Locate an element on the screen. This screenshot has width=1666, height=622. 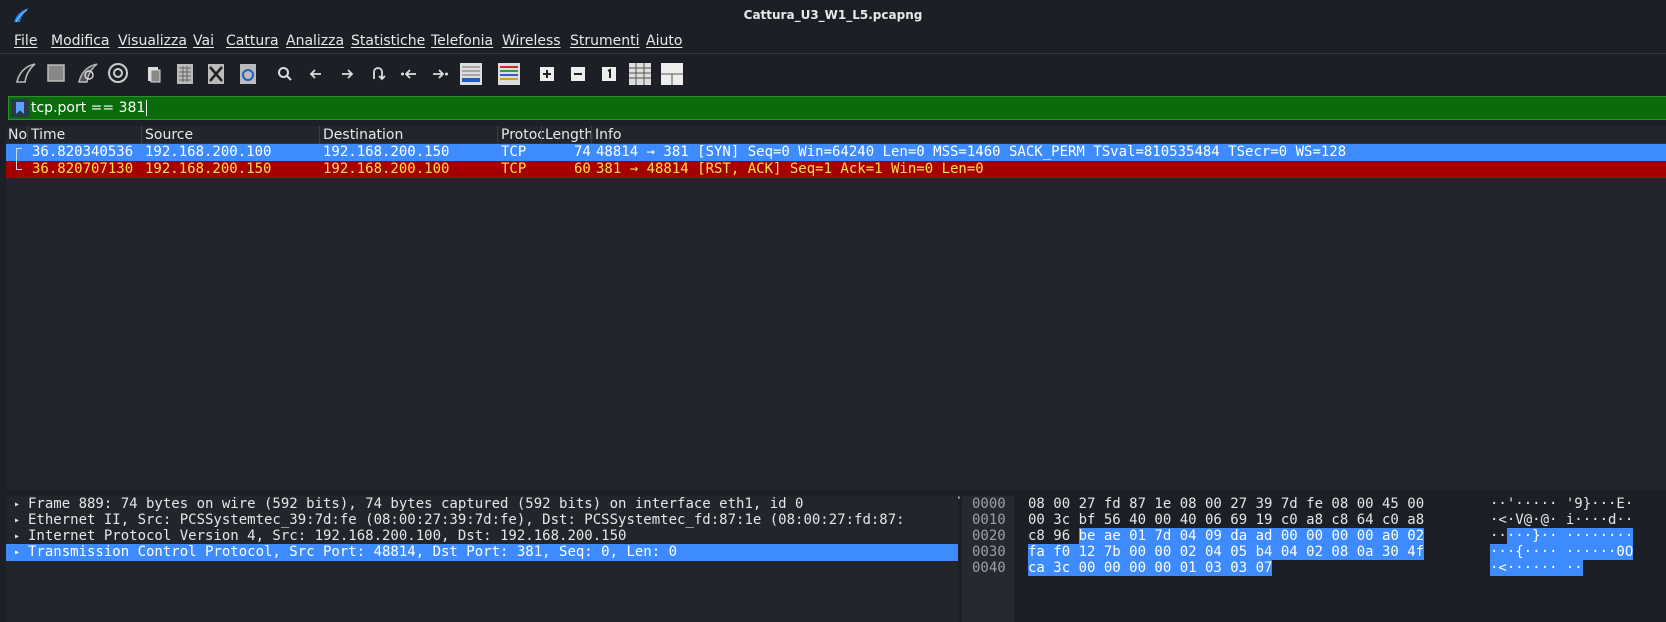
ascii-bytes: ·<·V@·@· i····d·· is located at coordinates (1561, 520).